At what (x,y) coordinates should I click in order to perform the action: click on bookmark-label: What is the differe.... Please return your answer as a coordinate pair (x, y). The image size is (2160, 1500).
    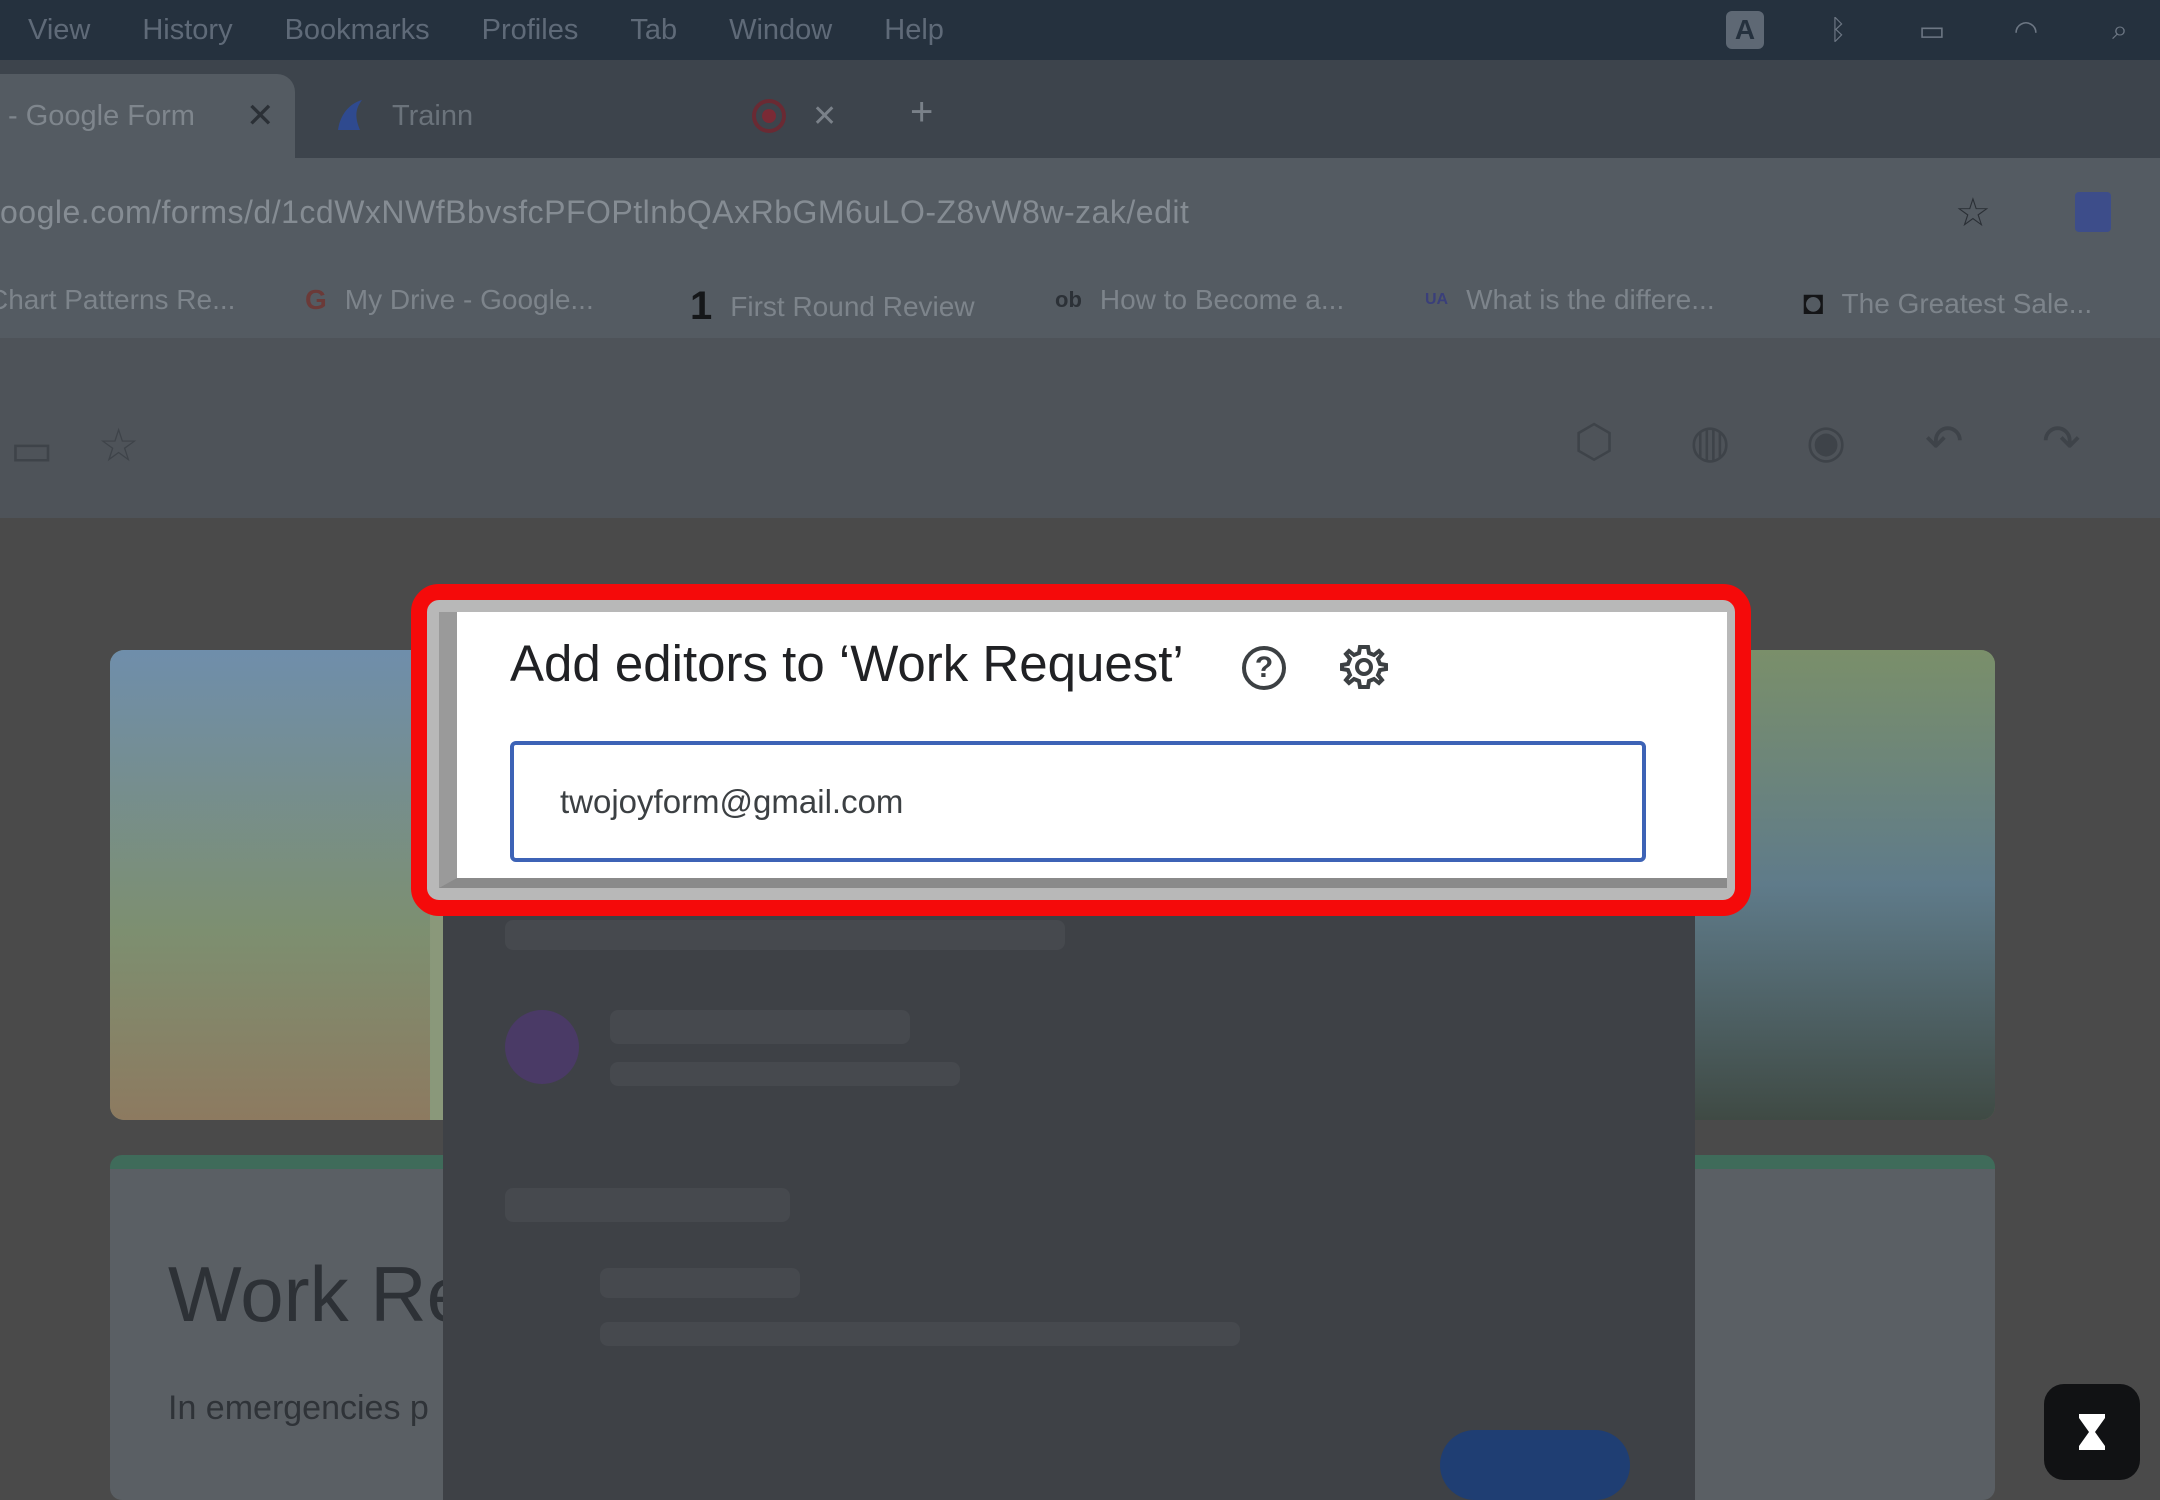
    Looking at the image, I should click on (1590, 299).